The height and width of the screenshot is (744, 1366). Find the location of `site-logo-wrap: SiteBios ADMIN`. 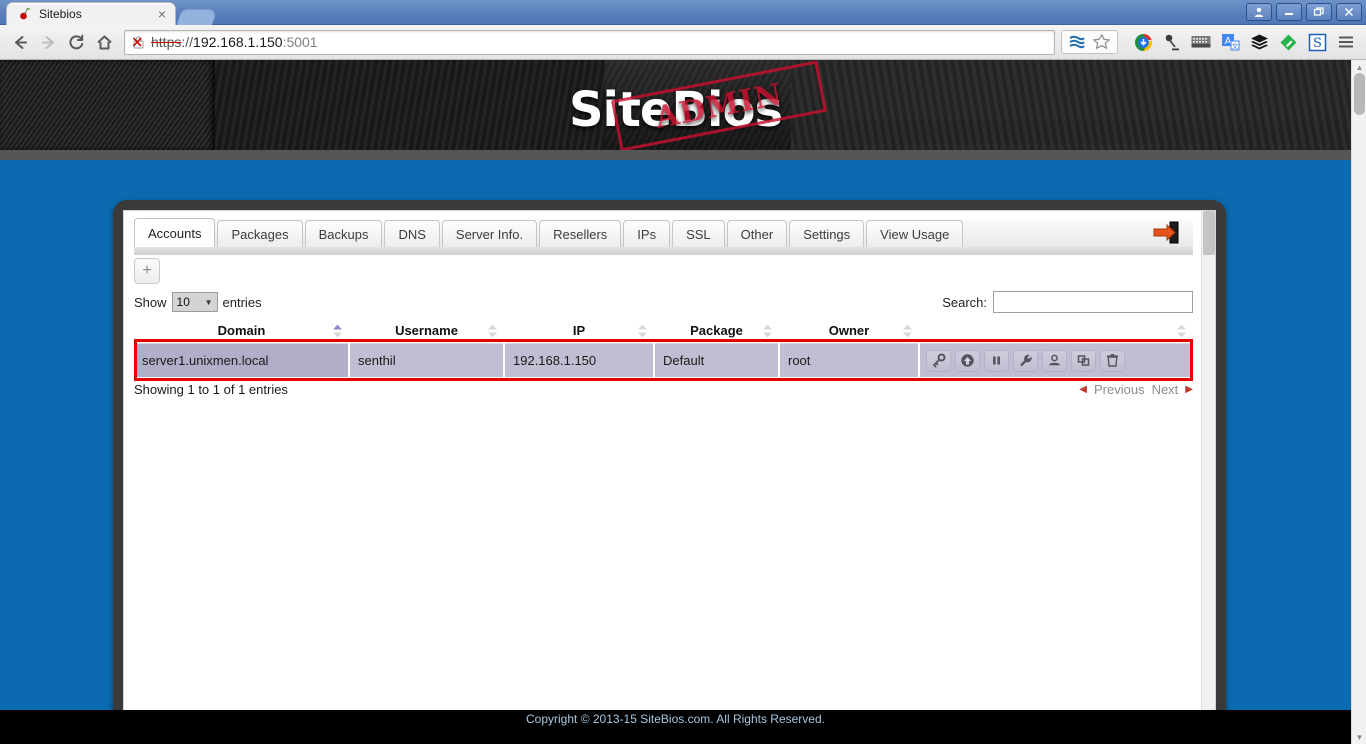

site-logo-wrap: SiteBios ADMIN is located at coordinates (675, 105).